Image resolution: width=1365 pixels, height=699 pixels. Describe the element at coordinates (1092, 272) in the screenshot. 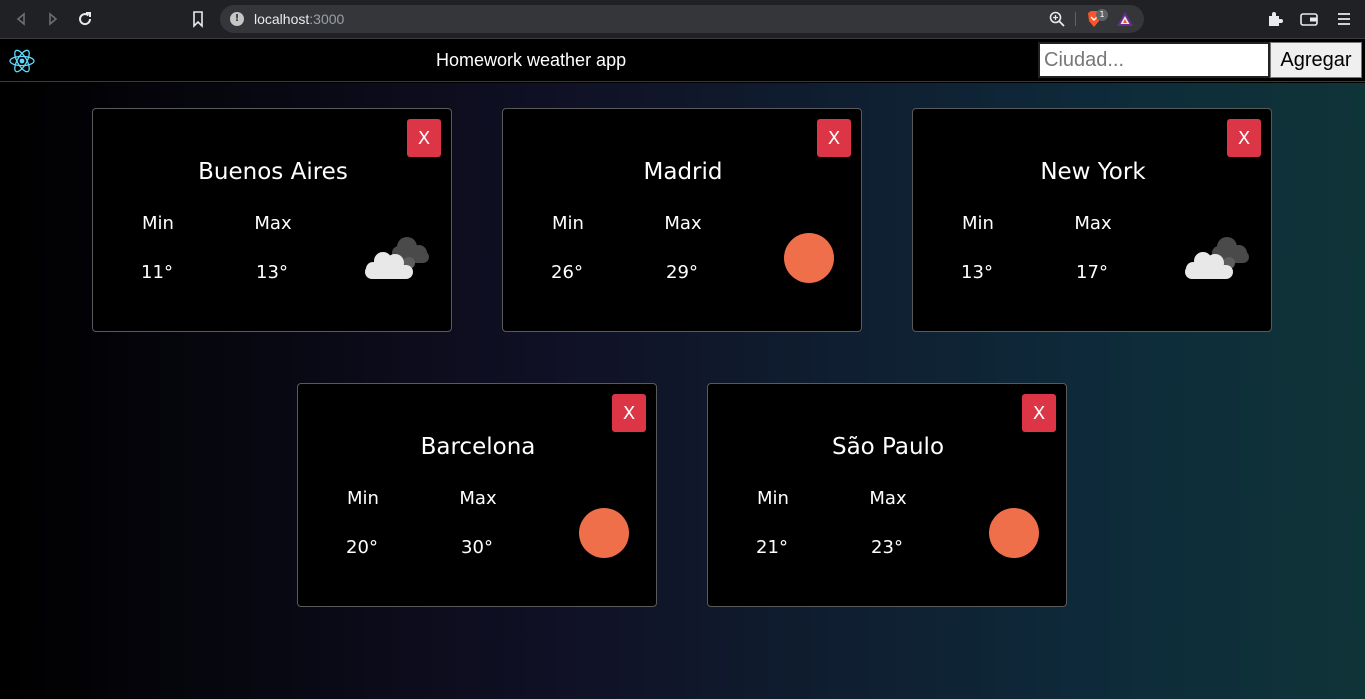

I see `max-temp: 17°` at that location.